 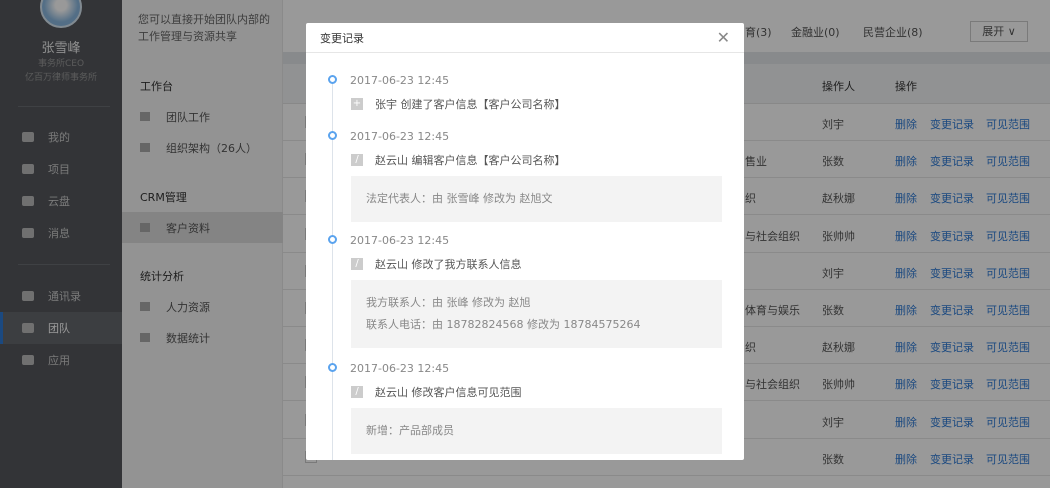 What do you see at coordinates (536, 431) in the screenshot?
I see `entry-details: 新增：产品部成员` at bounding box center [536, 431].